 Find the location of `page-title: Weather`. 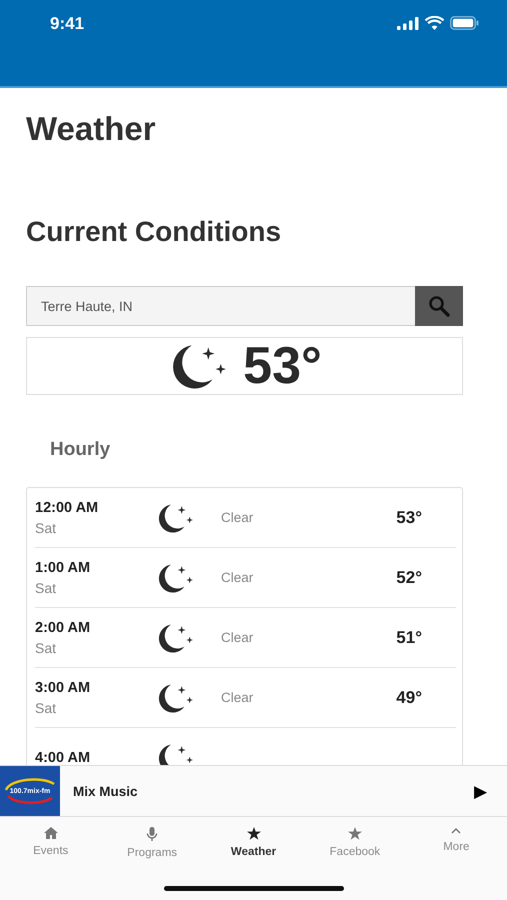

page-title: Weather is located at coordinates (91, 129).